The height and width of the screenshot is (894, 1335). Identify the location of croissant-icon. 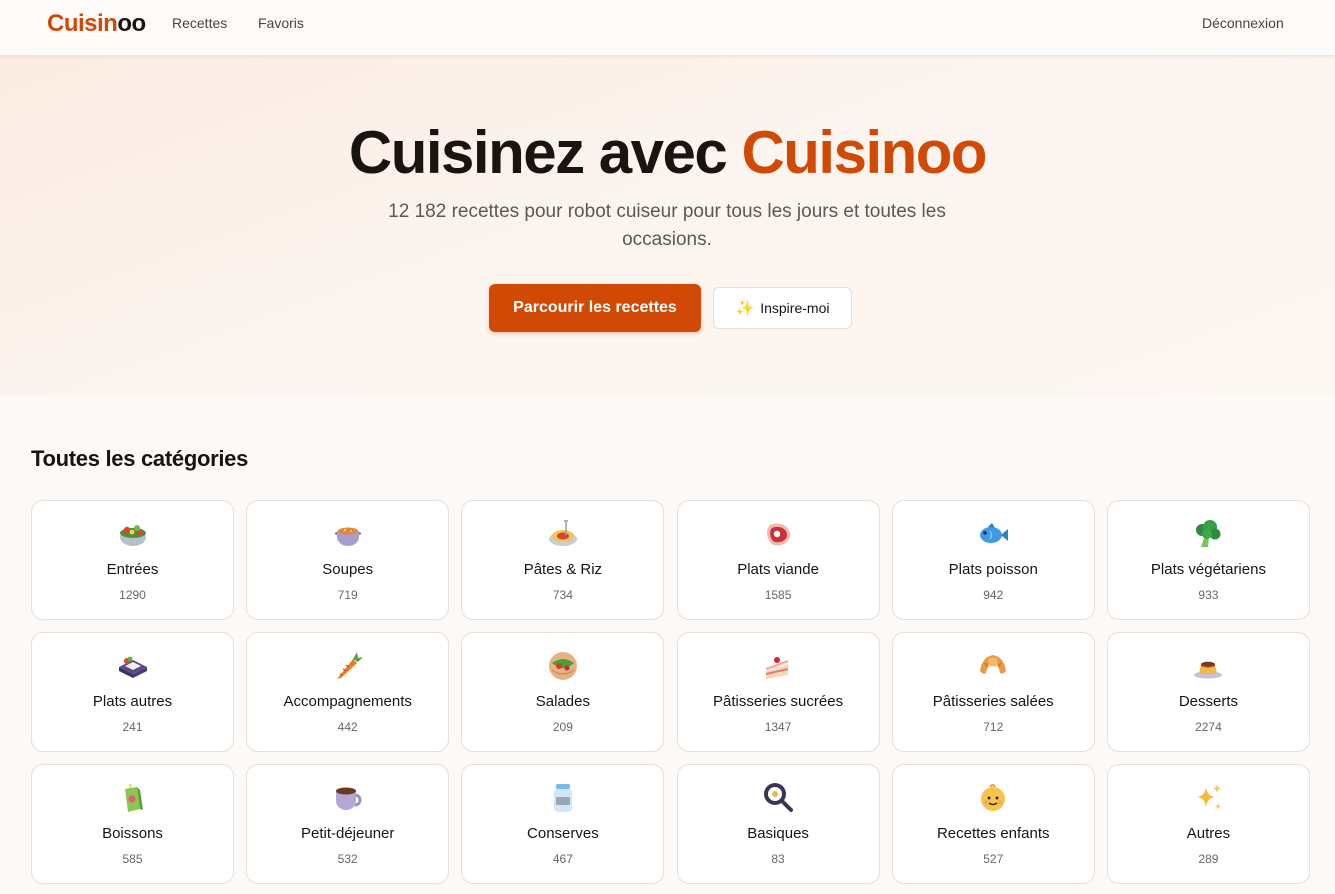
(993, 666).